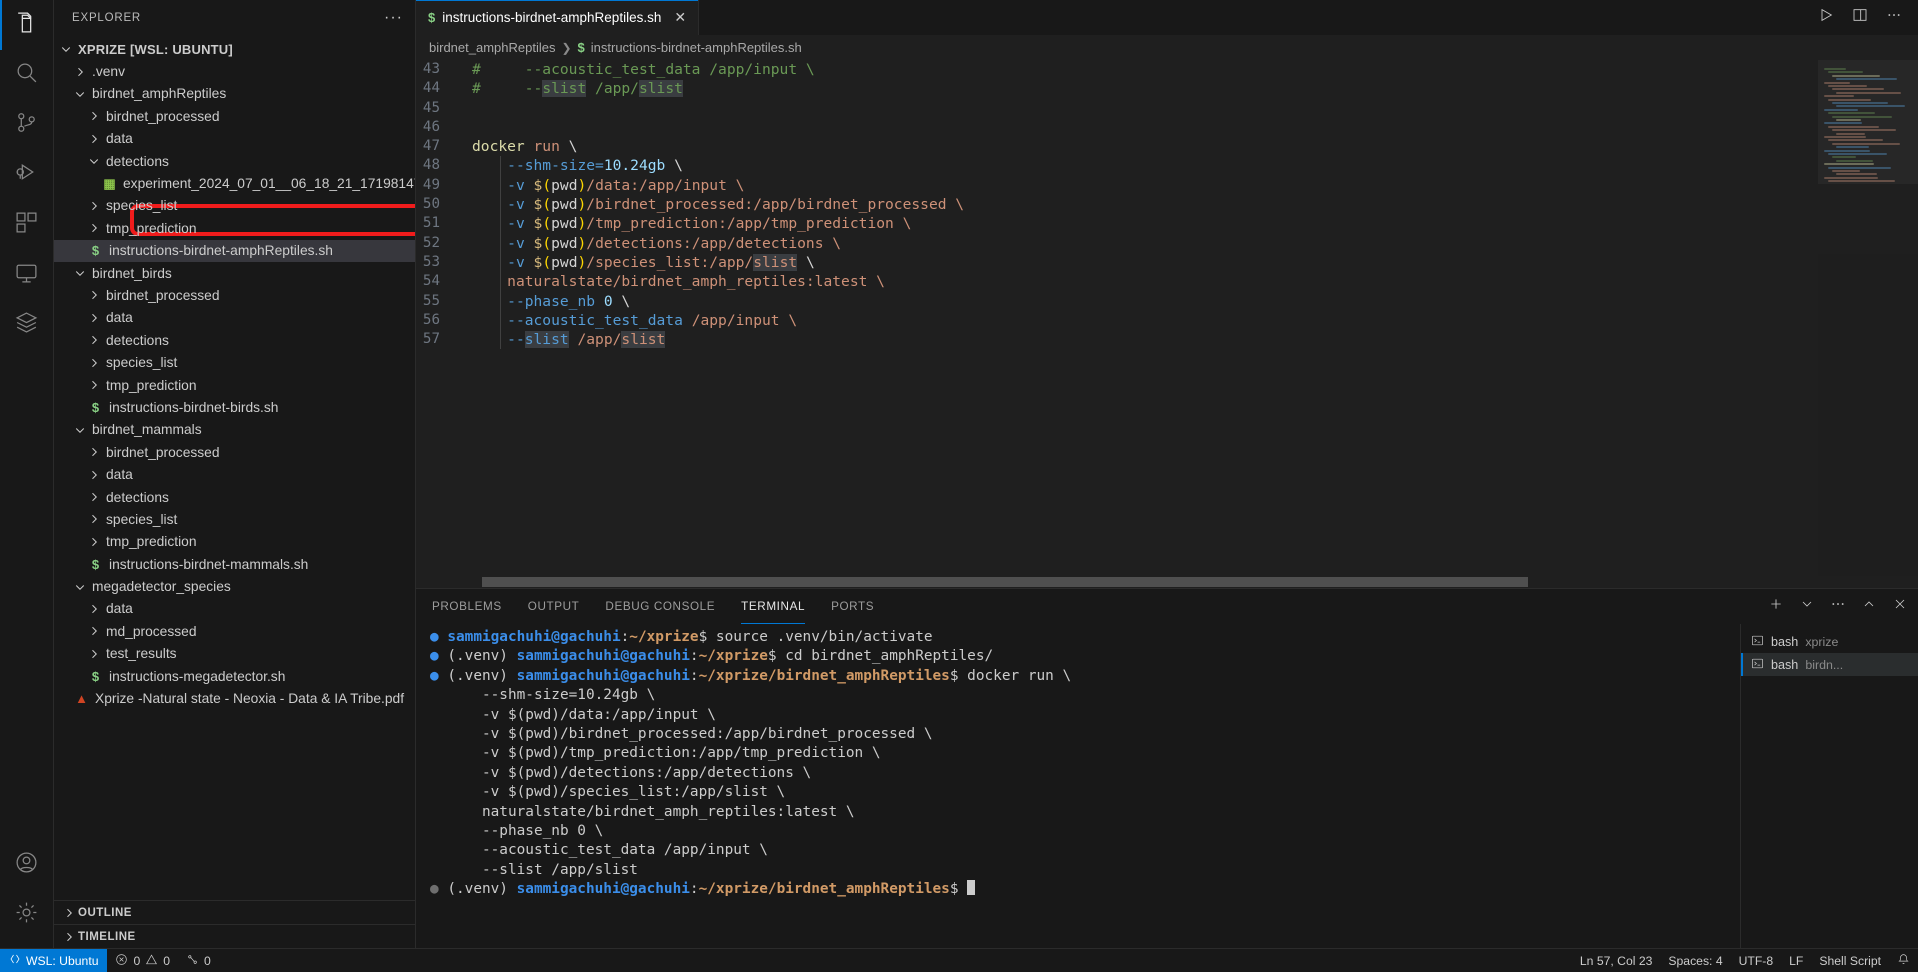 The height and width of the screenshot is (972, 1918). Describe the element at coordinates (27, 275) in the screenshot. I see `activity-item-remote-explorer` at that location.